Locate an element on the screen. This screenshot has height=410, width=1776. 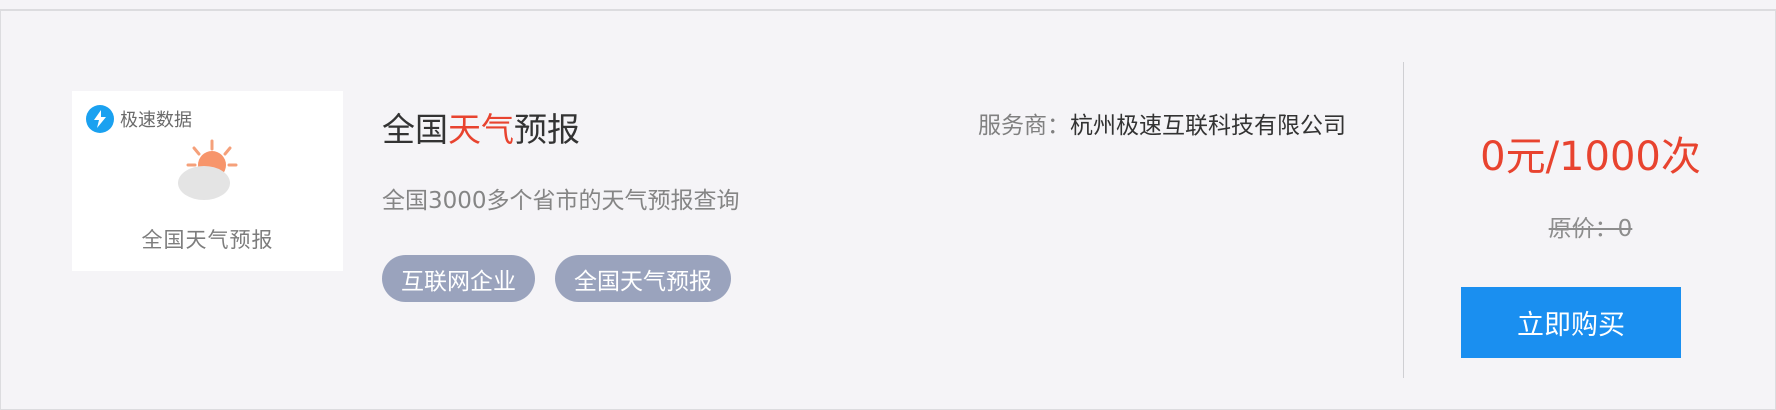
lightning-bolt-icon is located at coordinates (100, 119).